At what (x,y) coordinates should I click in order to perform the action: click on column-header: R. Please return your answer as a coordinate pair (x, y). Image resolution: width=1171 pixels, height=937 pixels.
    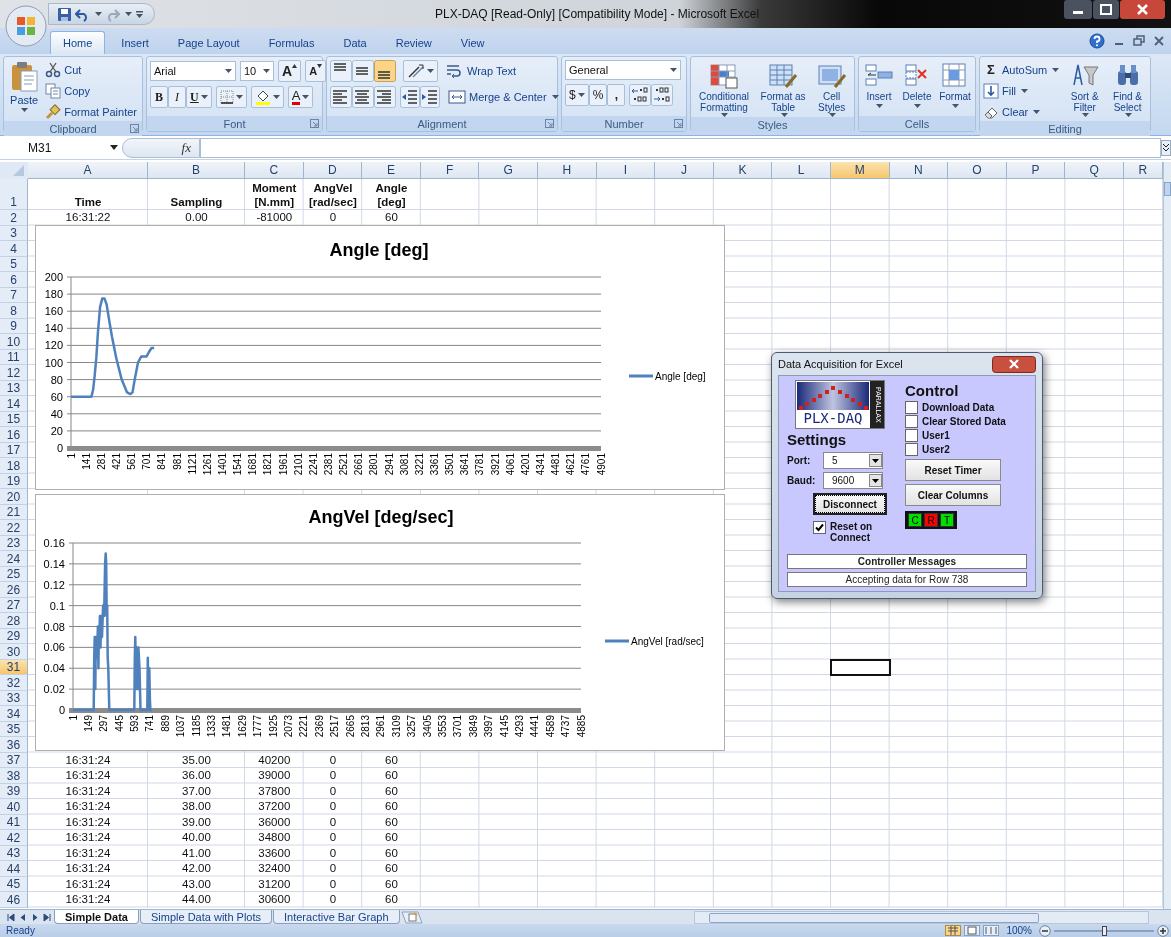
    Looking at the image, I should click on (1143, 170).